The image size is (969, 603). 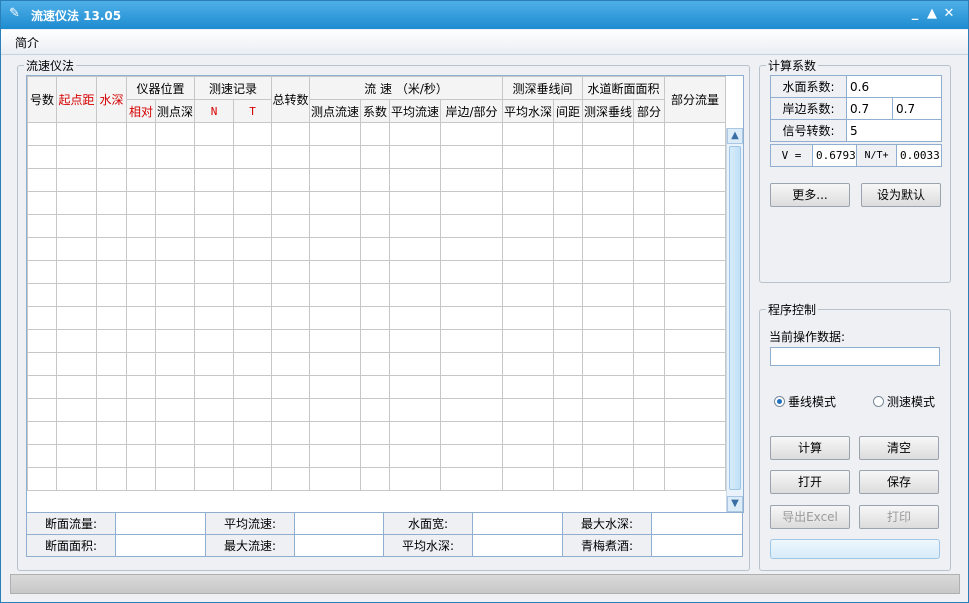 What do you see at coordinates (899, 517) in the screenshot?
I see `print-button: 打印` at bounding box center [899, 517].